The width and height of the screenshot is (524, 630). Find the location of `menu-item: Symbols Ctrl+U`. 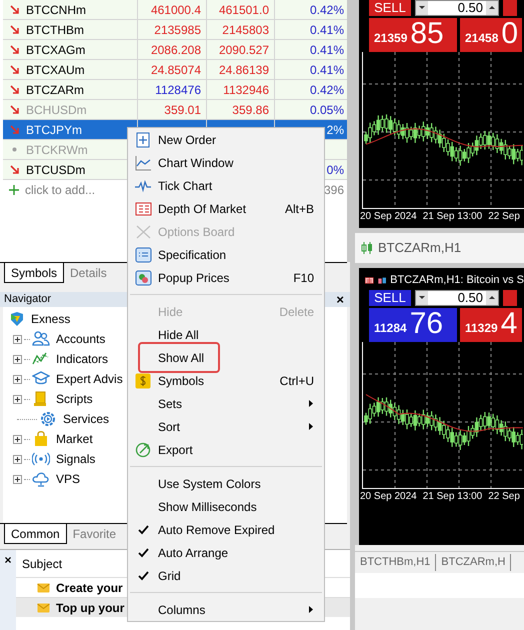

menu-item: Symbols Ctrl+U is located at coordinates (226, 380).